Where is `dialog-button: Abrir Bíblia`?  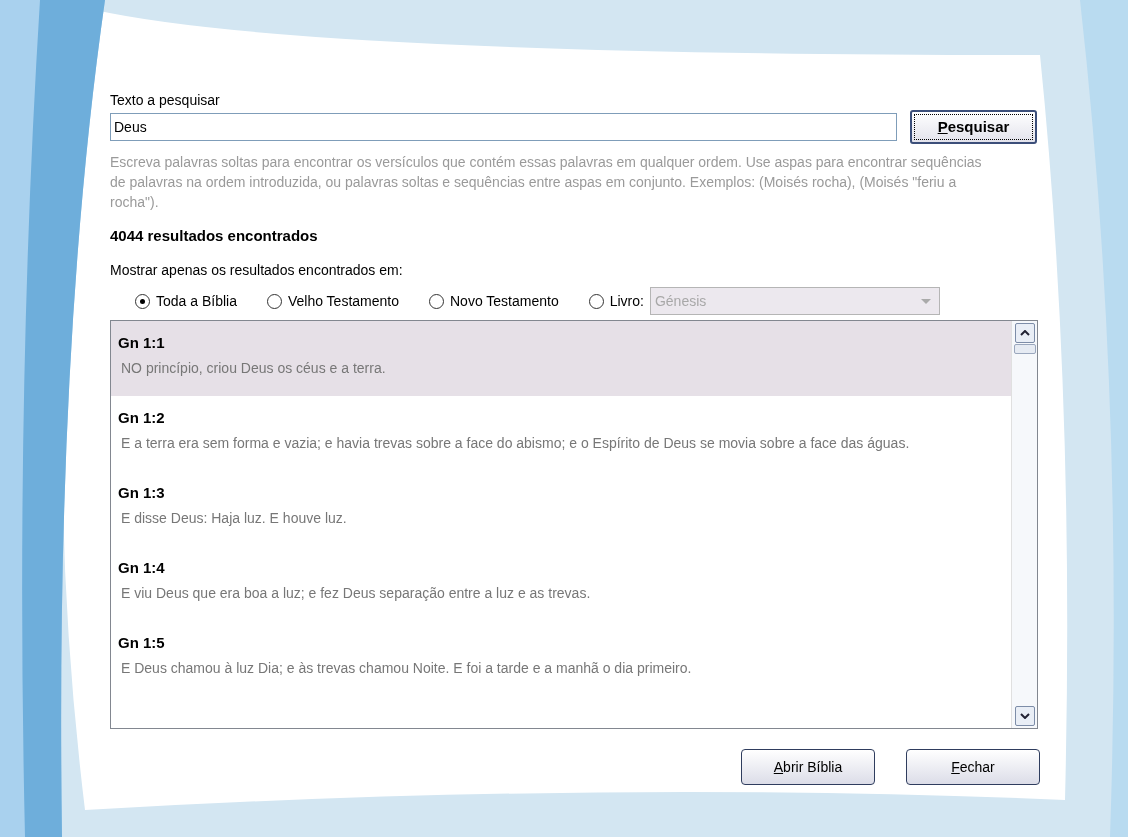
dialog-button: Abrir Bíblia is located at coordinates (808, 767).